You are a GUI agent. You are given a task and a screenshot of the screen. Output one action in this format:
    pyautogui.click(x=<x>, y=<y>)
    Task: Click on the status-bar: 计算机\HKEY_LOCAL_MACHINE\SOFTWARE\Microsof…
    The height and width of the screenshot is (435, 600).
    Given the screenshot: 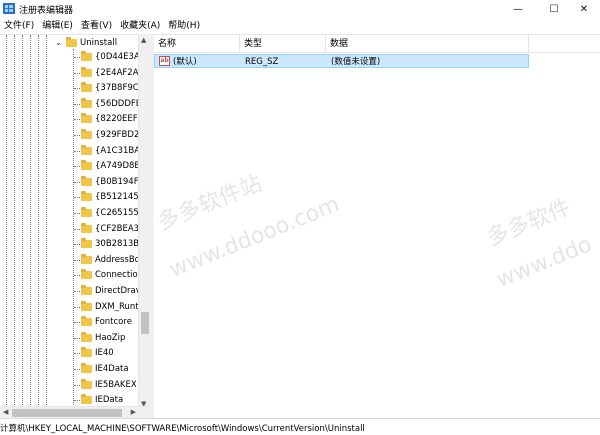 What is the action you would take?
    pyautogui.click(x=300, y=426)
    